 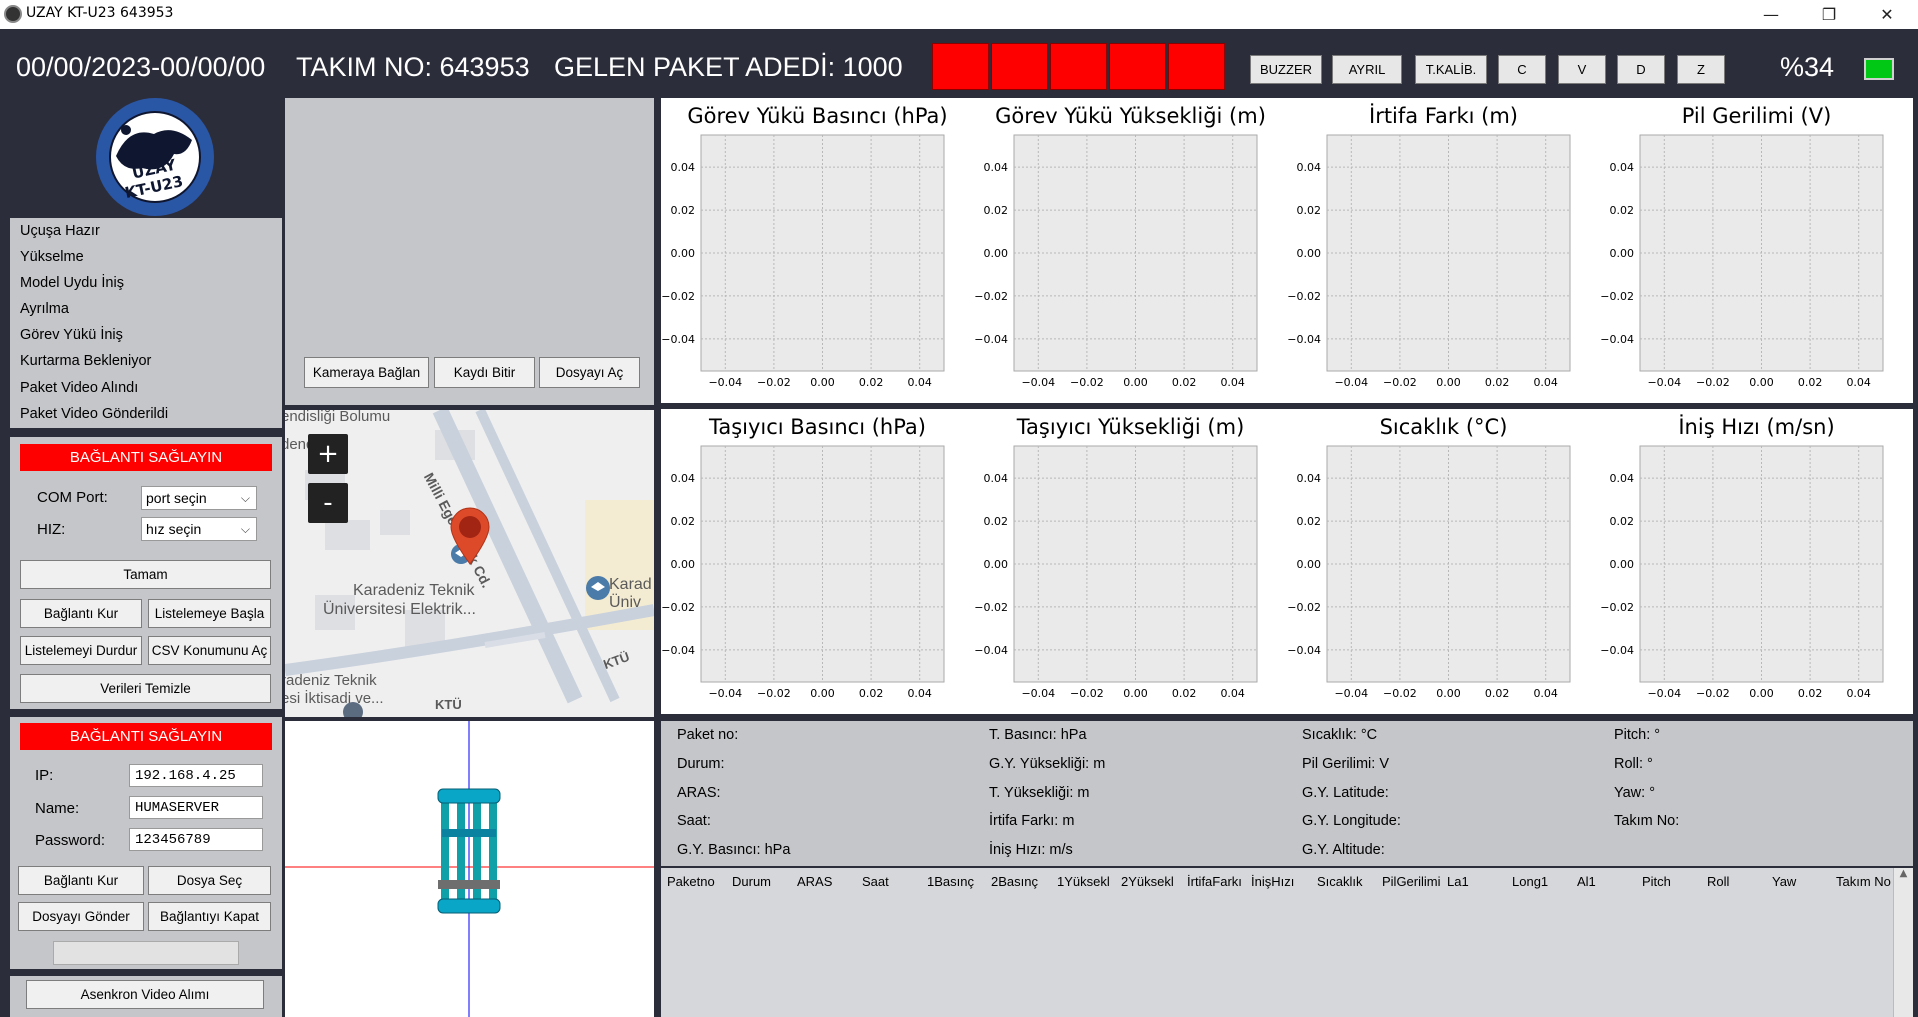 I want to click on table-column-header: 1Yüksekl, so click(x=1083, y=881).